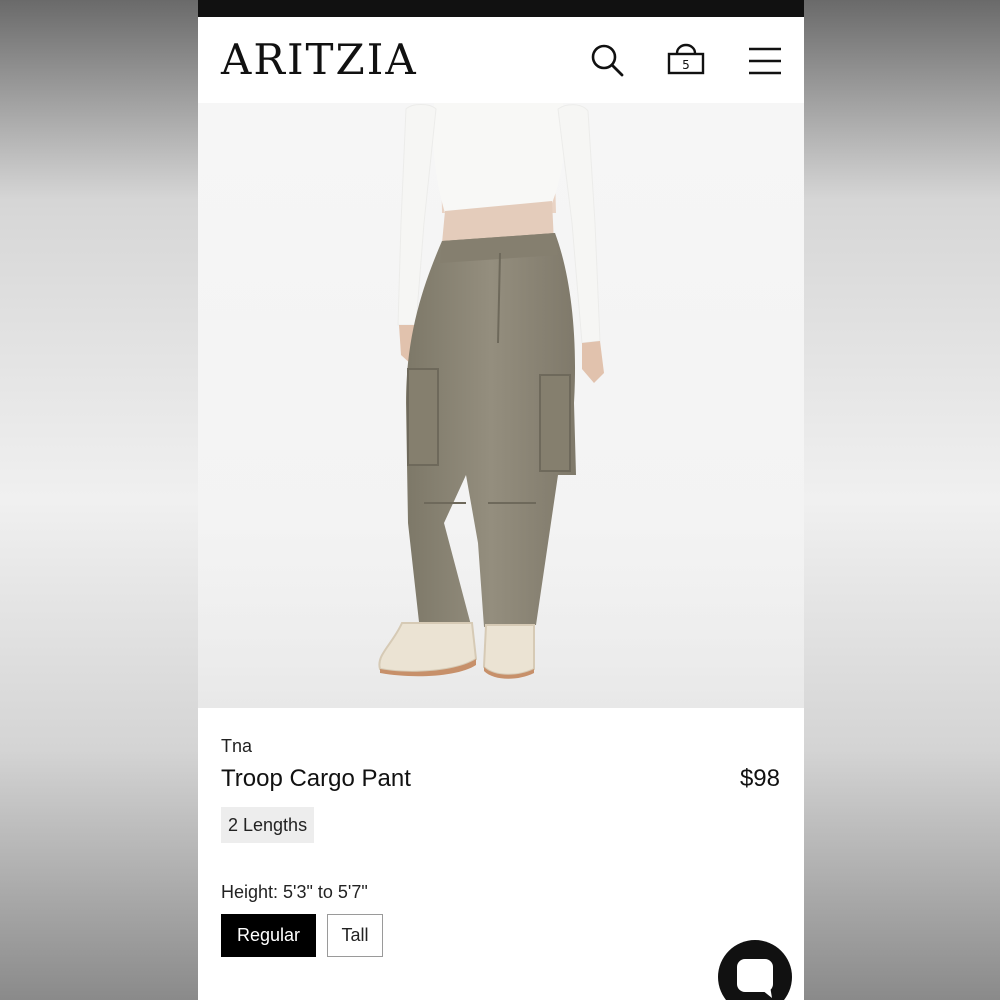 This screenshot has height=1000, width=1000. Describe the element at coordinates (355, 935) in the screenshot. I see `length-tall-button: Tall` at that location.